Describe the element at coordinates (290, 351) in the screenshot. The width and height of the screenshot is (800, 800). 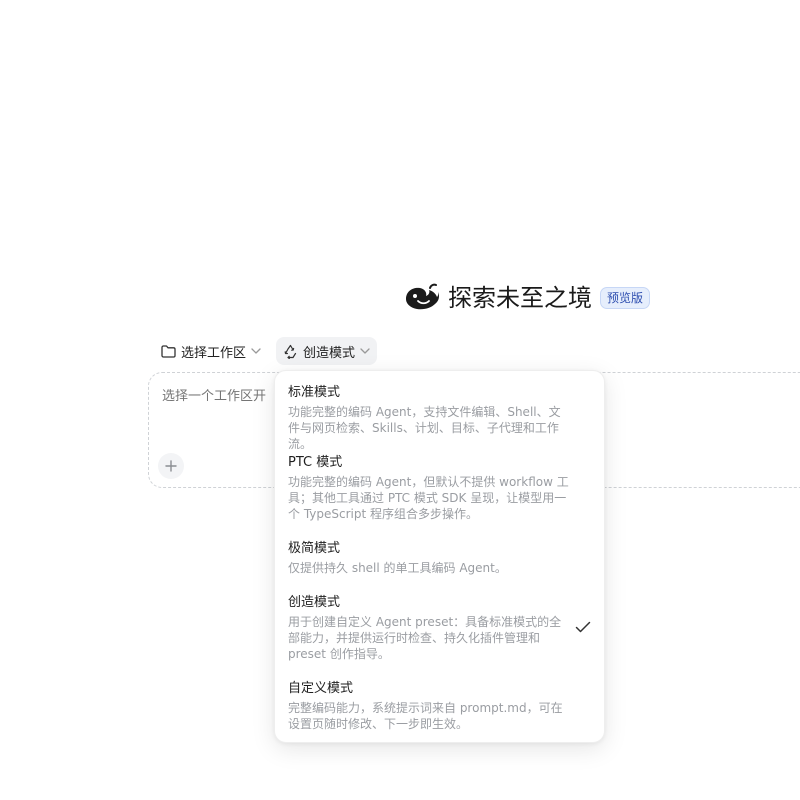
I see `recycle-icon` at that location.